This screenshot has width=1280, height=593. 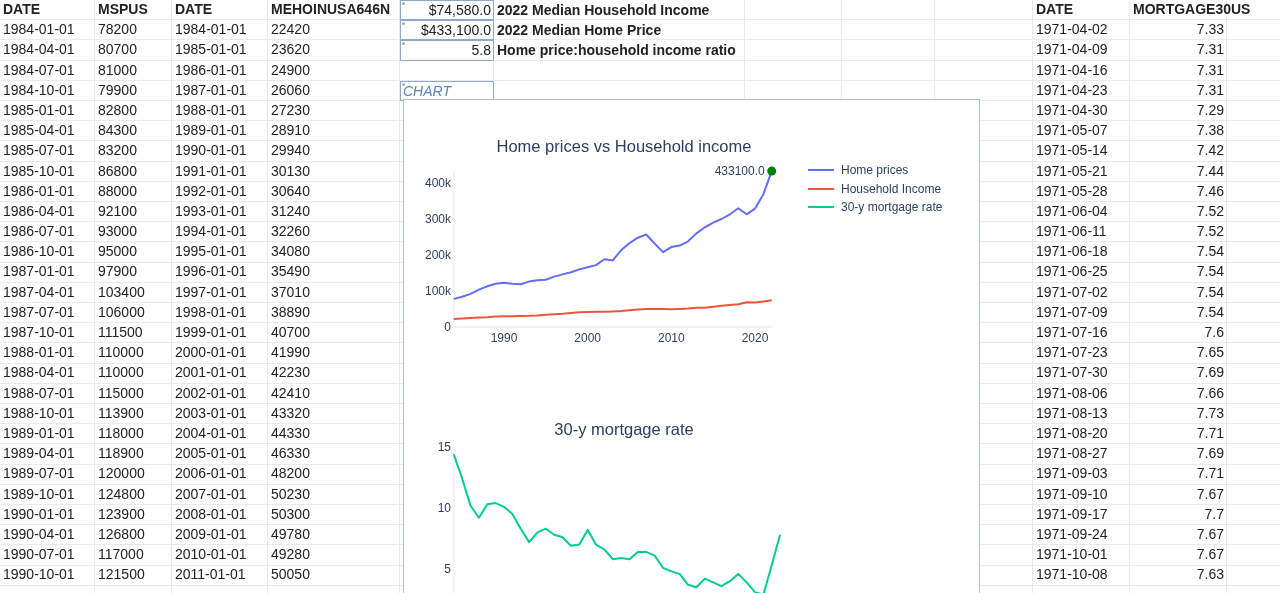 What do you see at coordinates (1072, 110) in the screenshot?
I see `table-cell-text: 1971-04-30` at bounding box center [1072, 110].